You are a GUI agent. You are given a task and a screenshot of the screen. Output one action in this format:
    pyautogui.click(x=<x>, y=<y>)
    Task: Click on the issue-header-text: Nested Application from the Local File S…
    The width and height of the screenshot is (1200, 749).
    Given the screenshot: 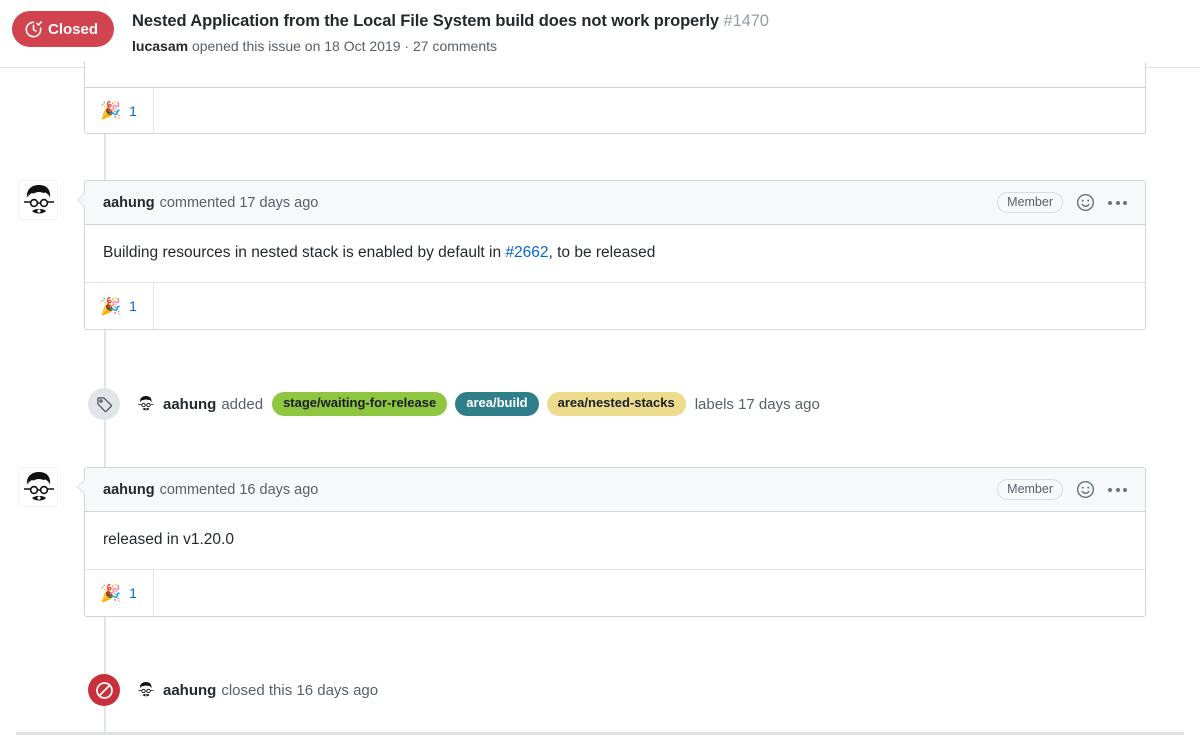 What is the action you would take?
    pyautogui.click(x=450, y=33)
    